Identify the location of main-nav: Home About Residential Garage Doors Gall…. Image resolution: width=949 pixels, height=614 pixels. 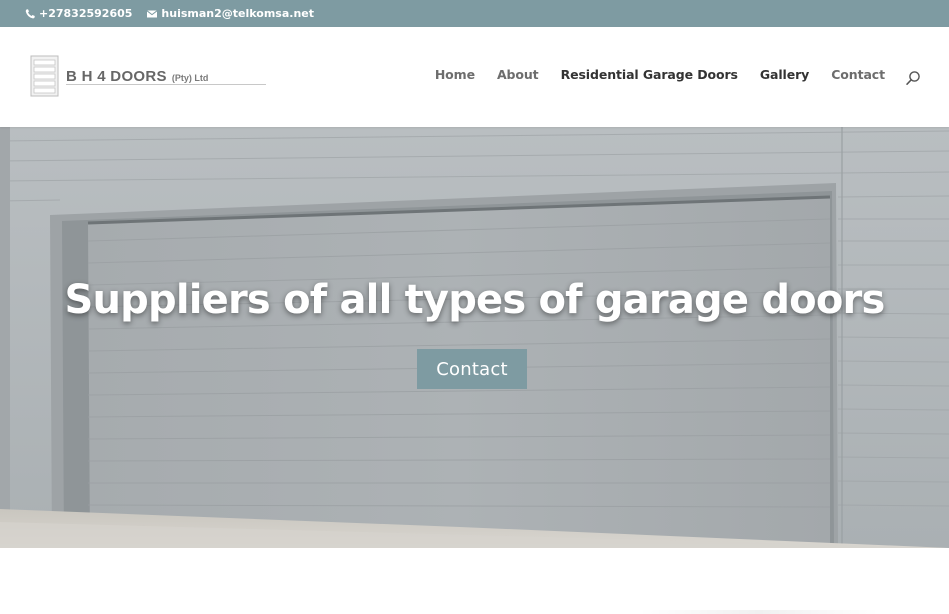
(649, 74).